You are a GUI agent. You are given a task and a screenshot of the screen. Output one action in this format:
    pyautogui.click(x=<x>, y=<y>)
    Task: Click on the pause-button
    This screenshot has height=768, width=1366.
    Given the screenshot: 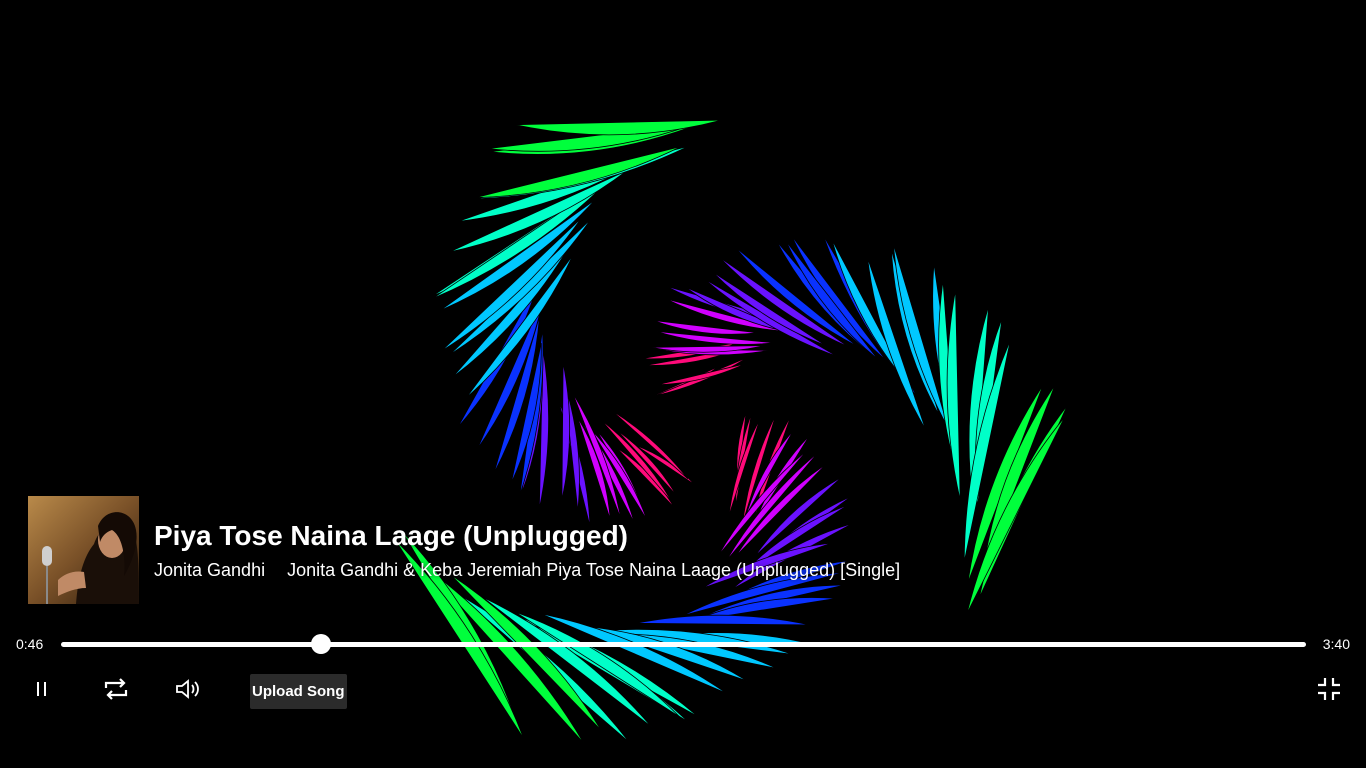 What is the action you would take?
    pyautogui.click(x=41, y=689)
    